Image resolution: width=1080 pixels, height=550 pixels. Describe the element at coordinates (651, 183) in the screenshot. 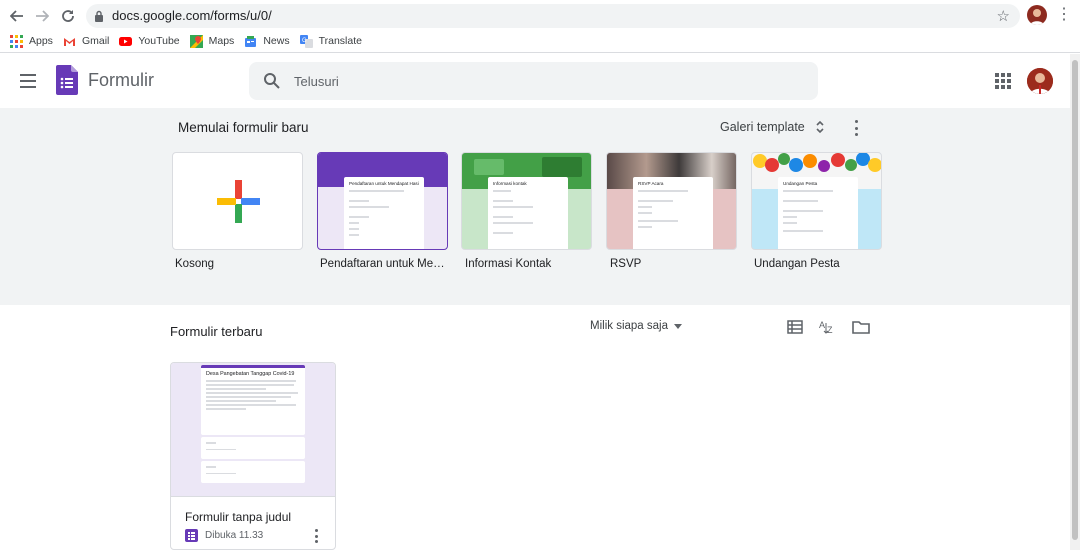

I see `template-mini-title: RSVP Acara` at that location.